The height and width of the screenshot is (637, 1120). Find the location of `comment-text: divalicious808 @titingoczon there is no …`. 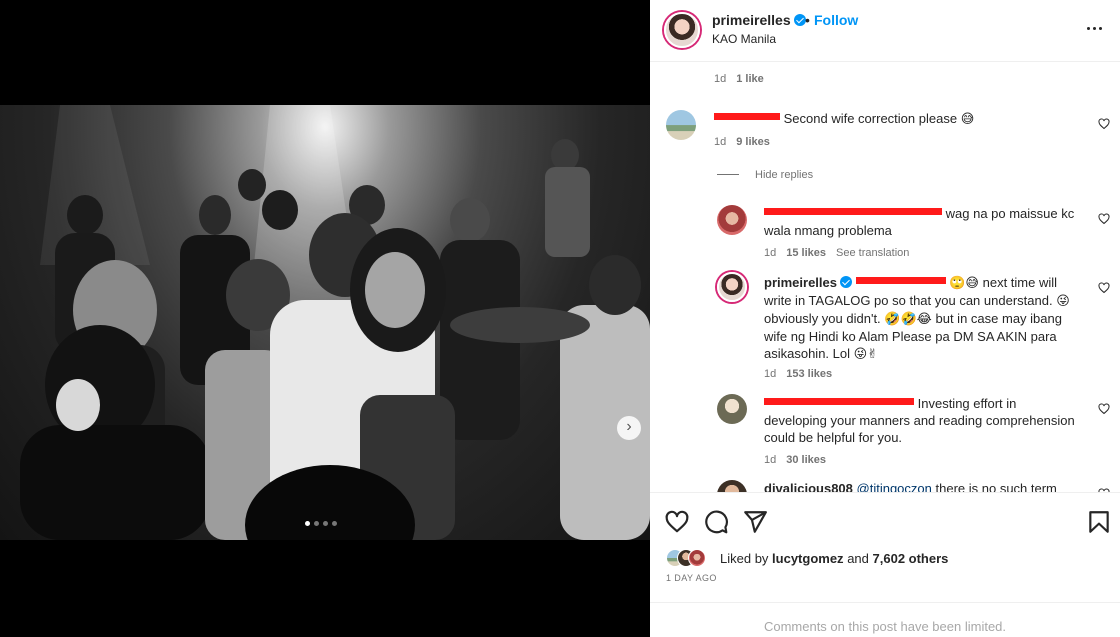

comment-text: divalicious808 @titingoczon there is no … is located at coordinates (910, 486).